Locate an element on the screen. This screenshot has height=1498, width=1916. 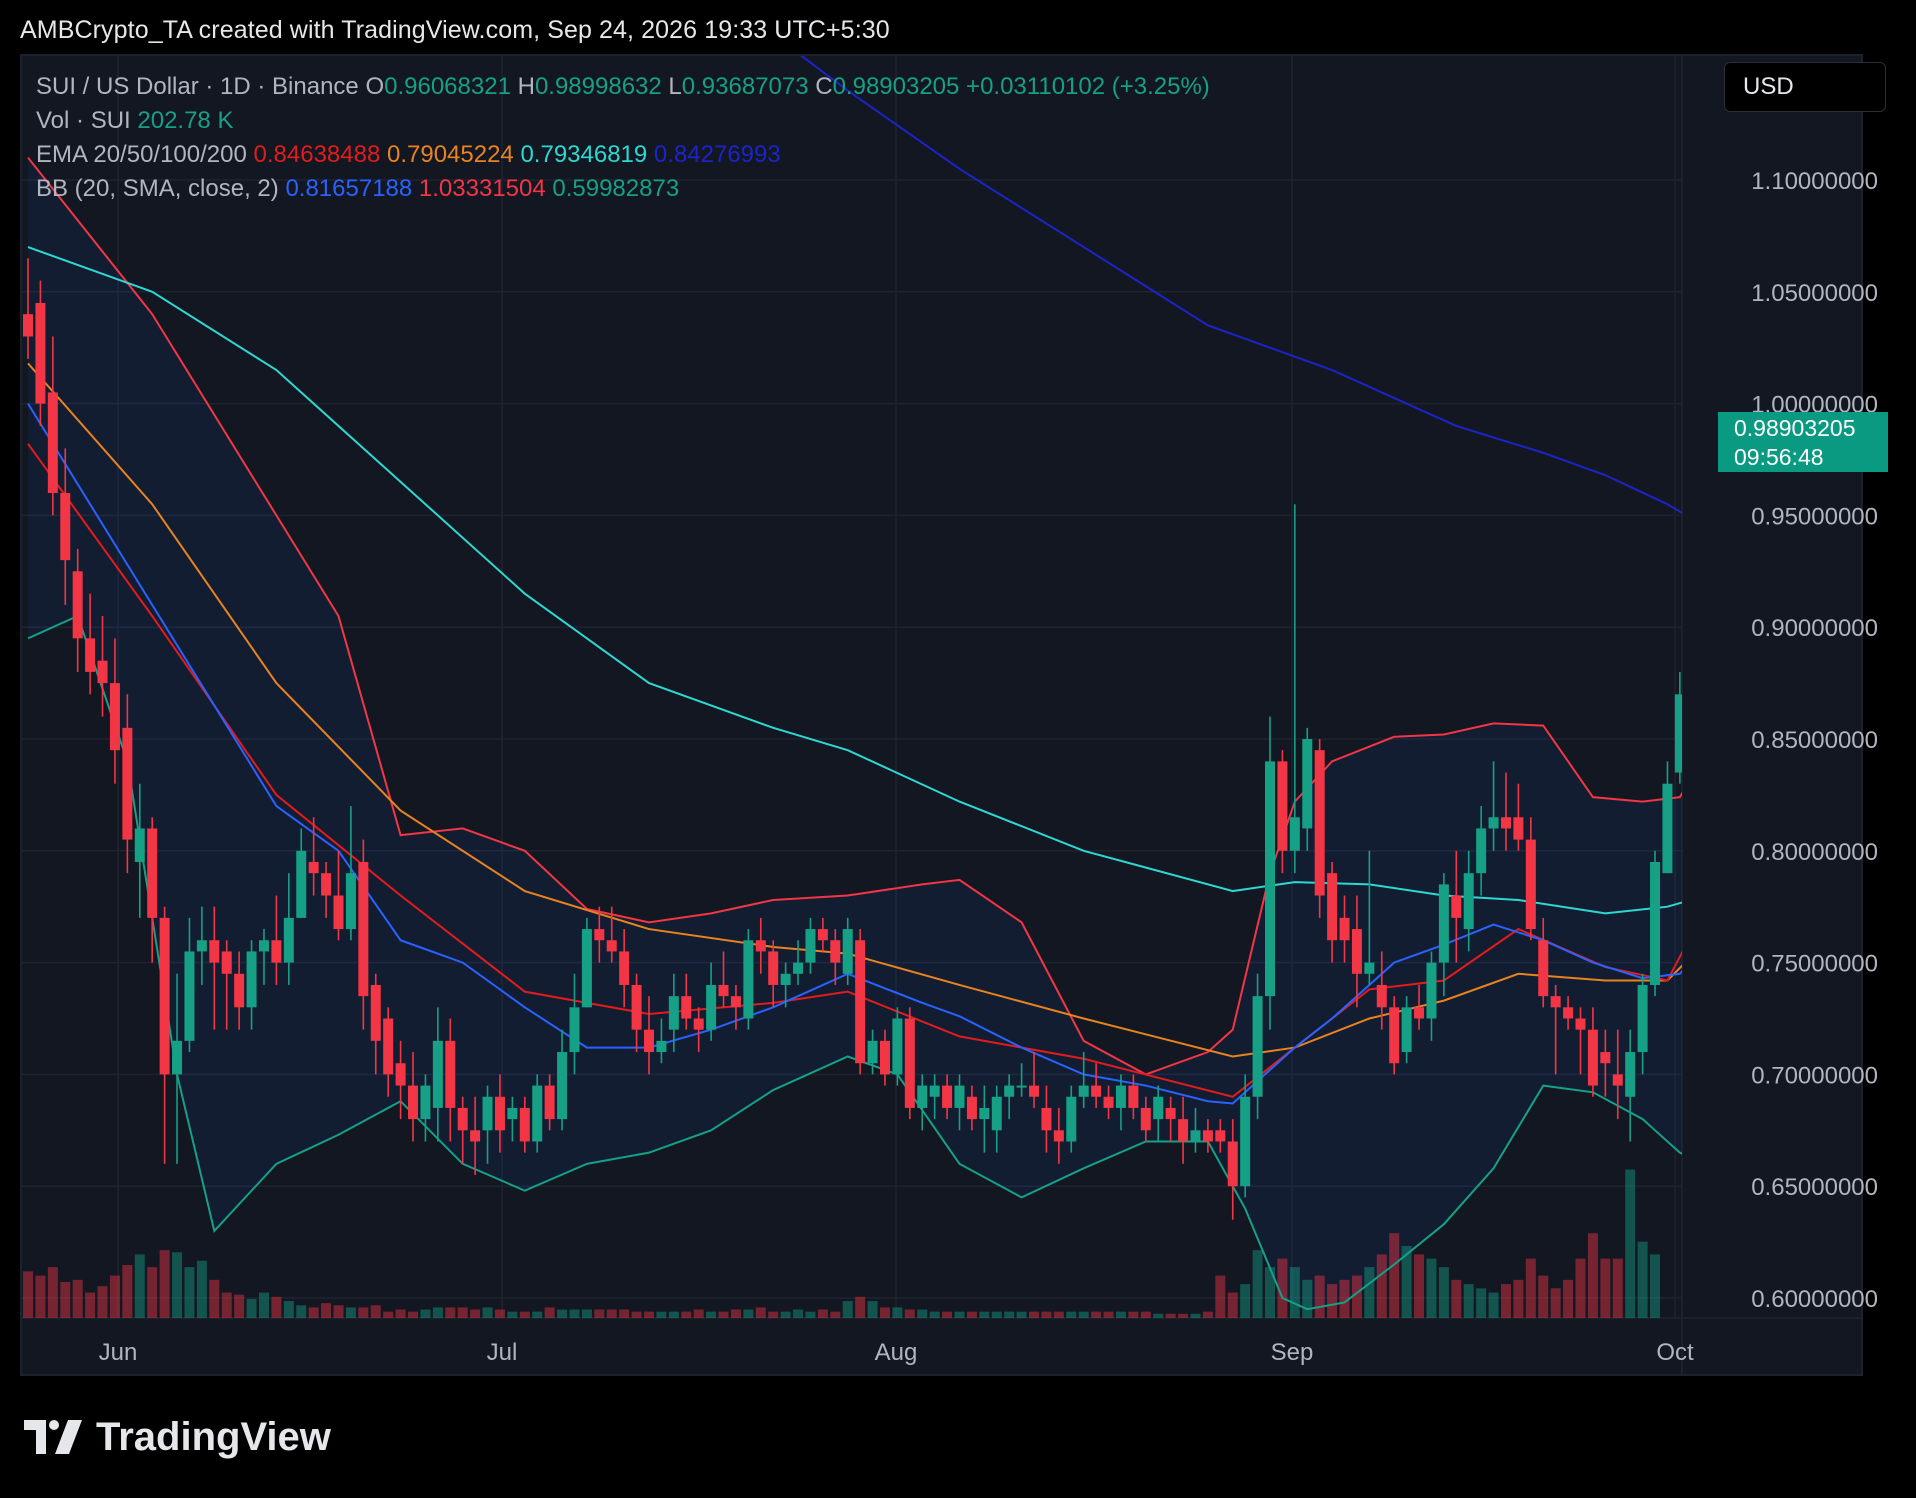
time-tick-label: Jul is located at coordinates (502, 1352).